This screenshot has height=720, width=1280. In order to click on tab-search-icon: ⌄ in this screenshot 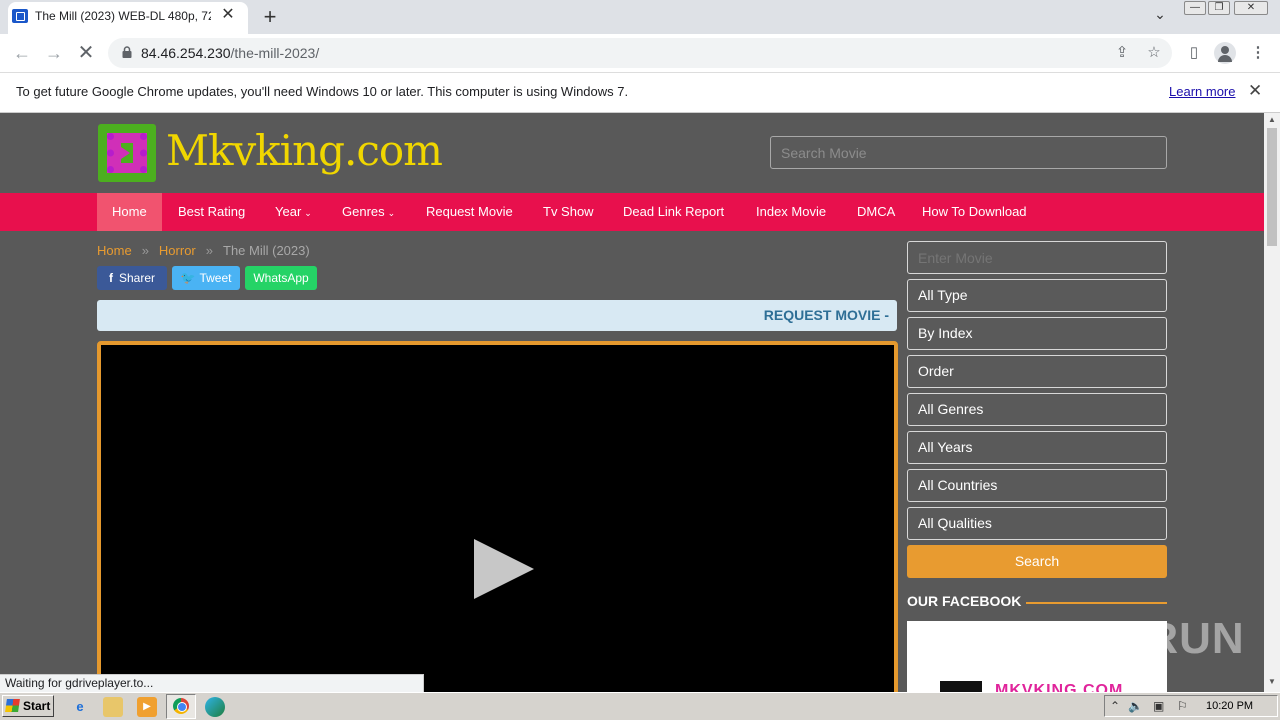, I will do `click(1160, 16)`.